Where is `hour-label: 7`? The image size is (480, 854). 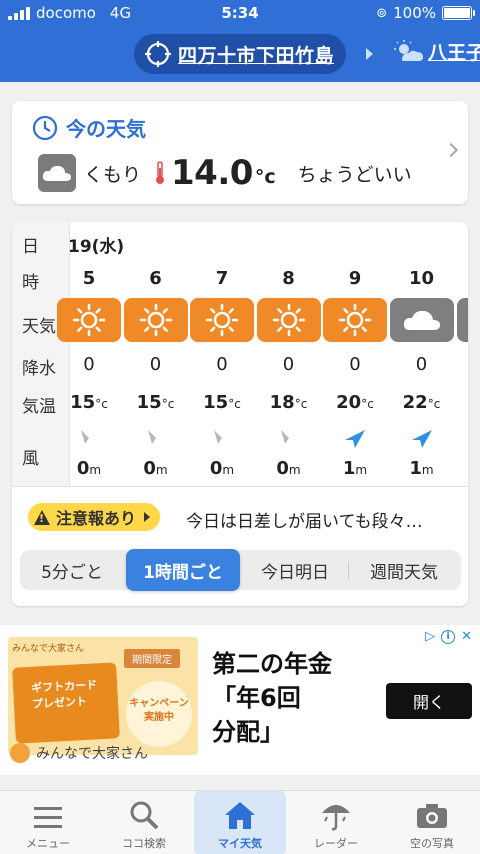
hour-label: 7 is located at coordinates (222, 278).